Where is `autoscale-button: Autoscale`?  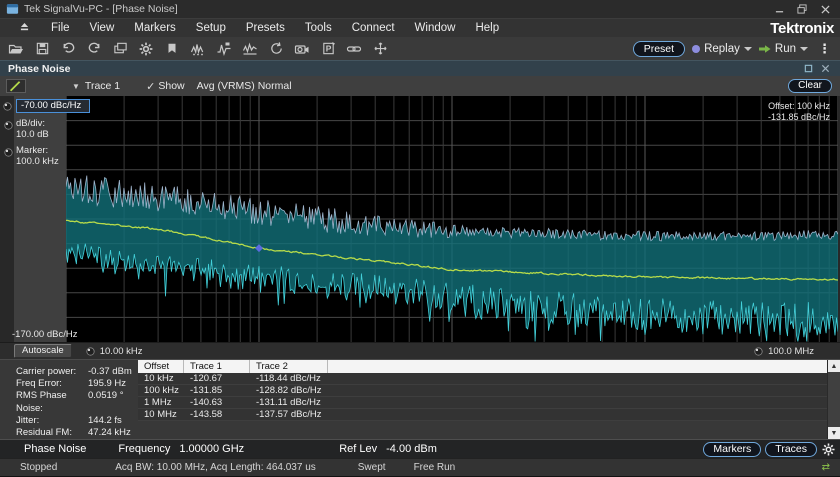 autoscale-button: Autoscale is located at coordinates (43, 351).